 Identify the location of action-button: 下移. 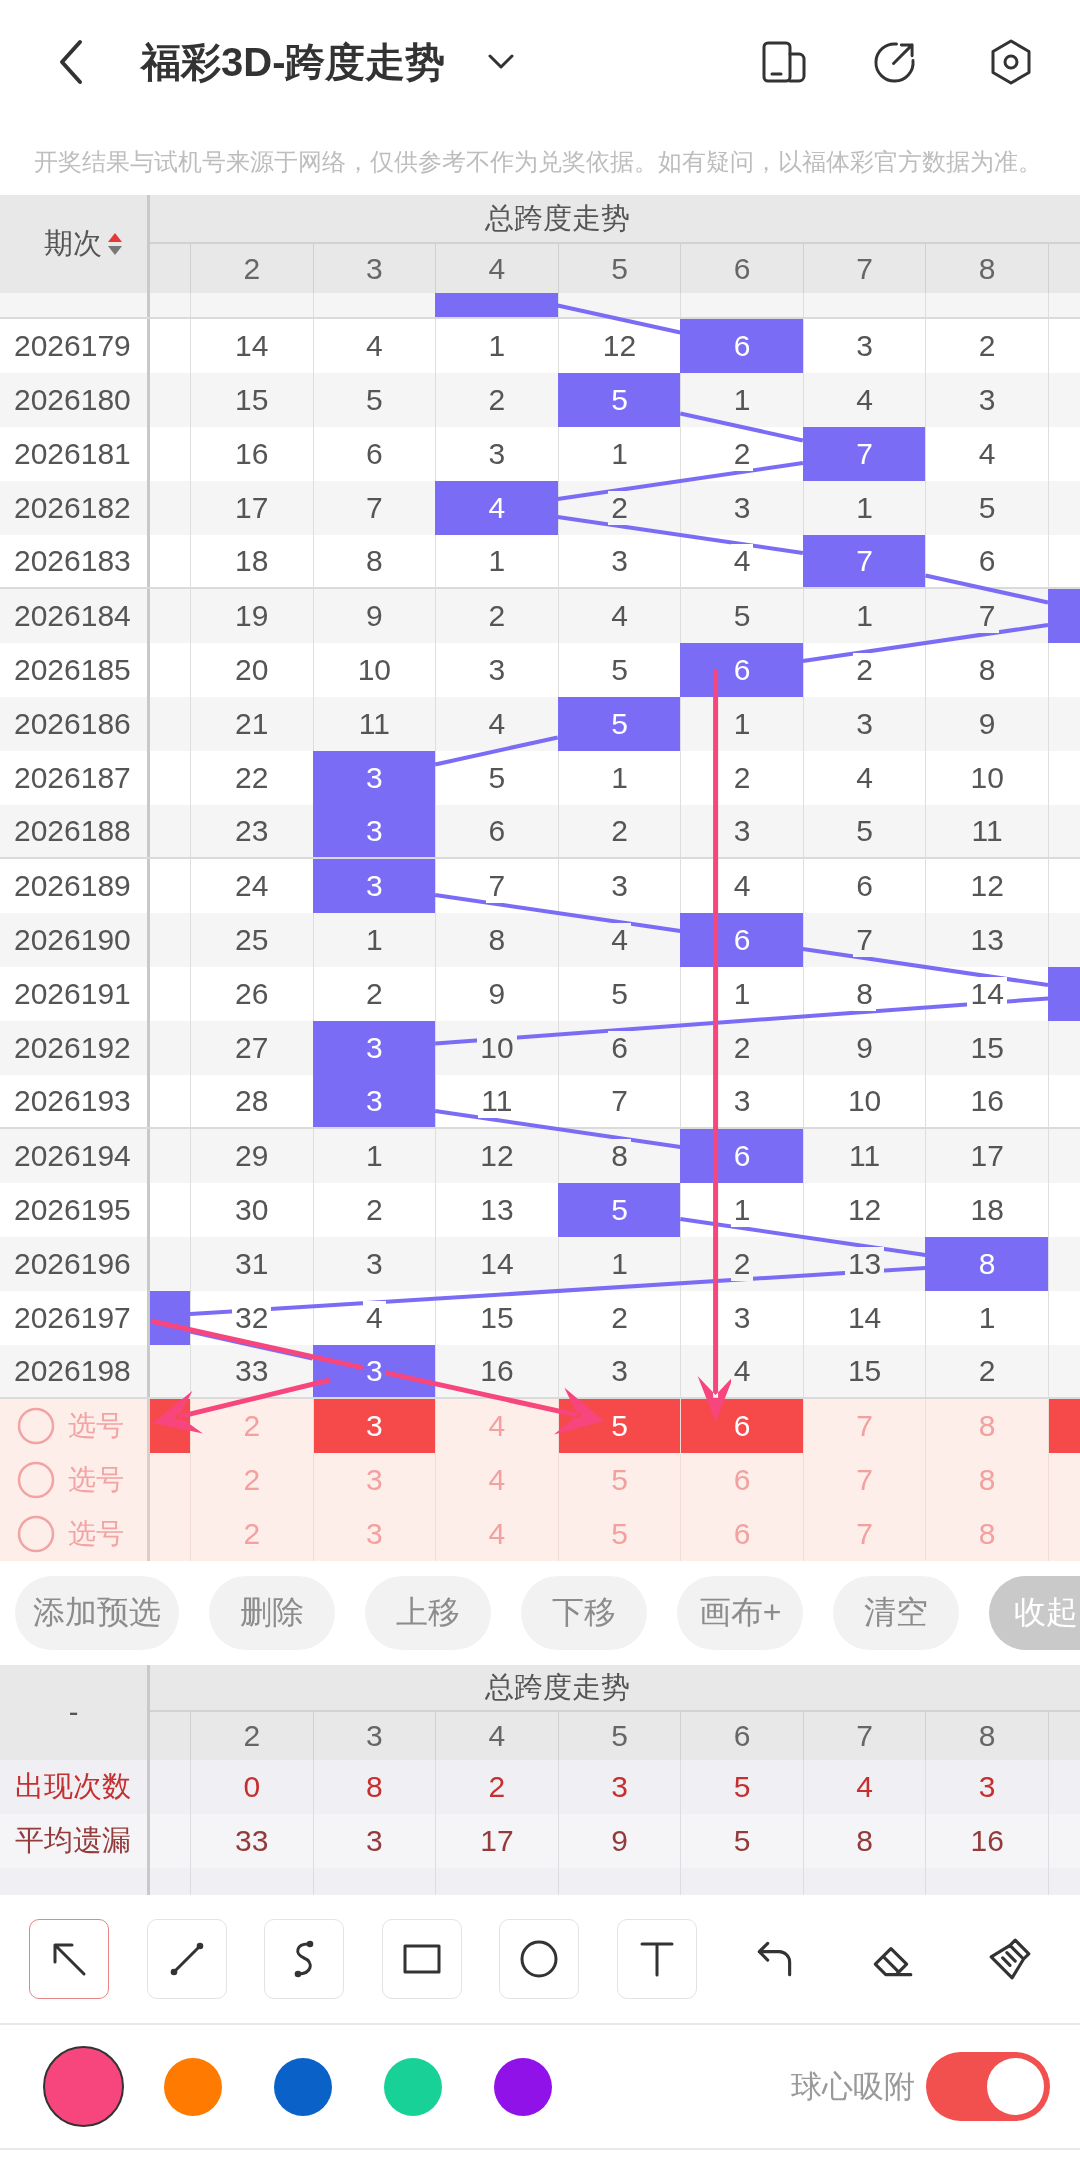
(584, 1613).